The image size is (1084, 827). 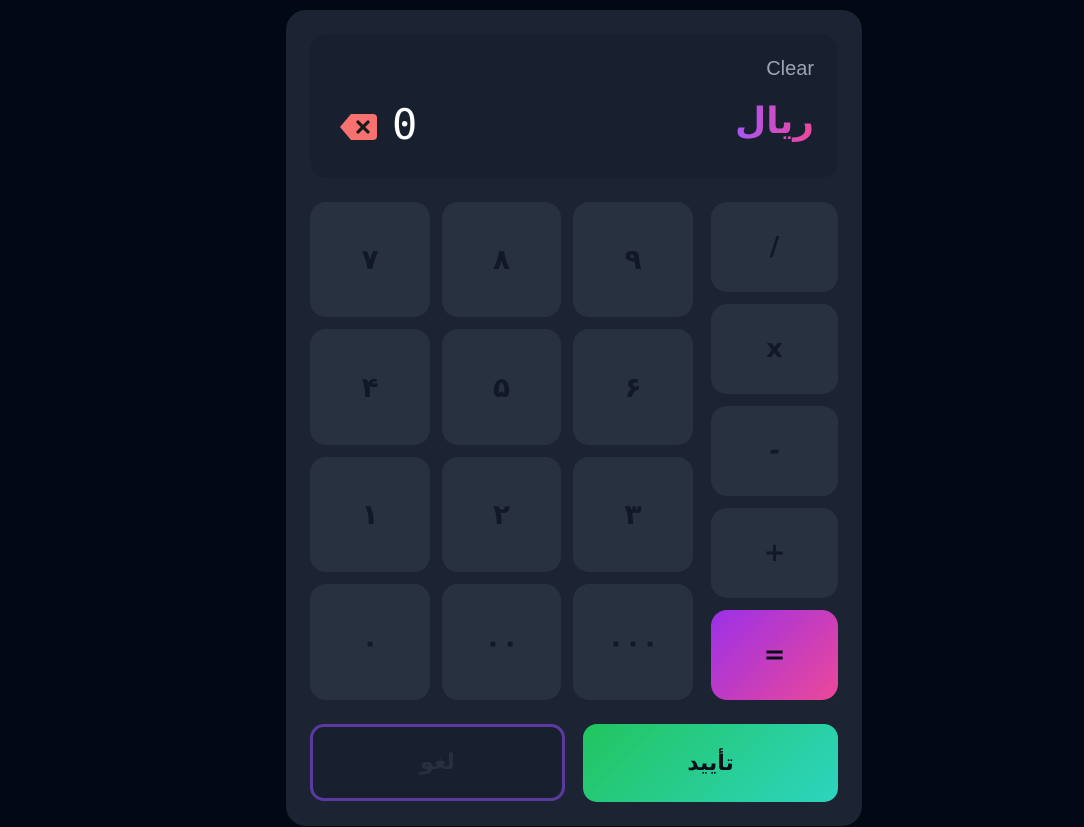 I want to click on key-9: ۹, so click(x=633, y=259).